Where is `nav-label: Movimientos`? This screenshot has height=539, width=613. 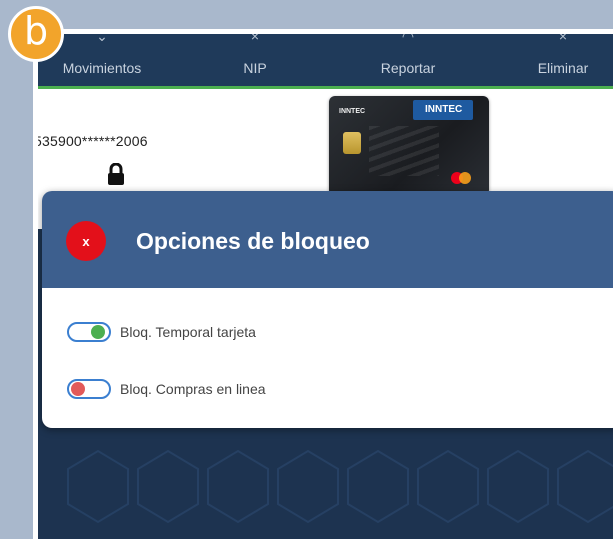 nav-label: Movimientos is located at coordinates (102, 68).